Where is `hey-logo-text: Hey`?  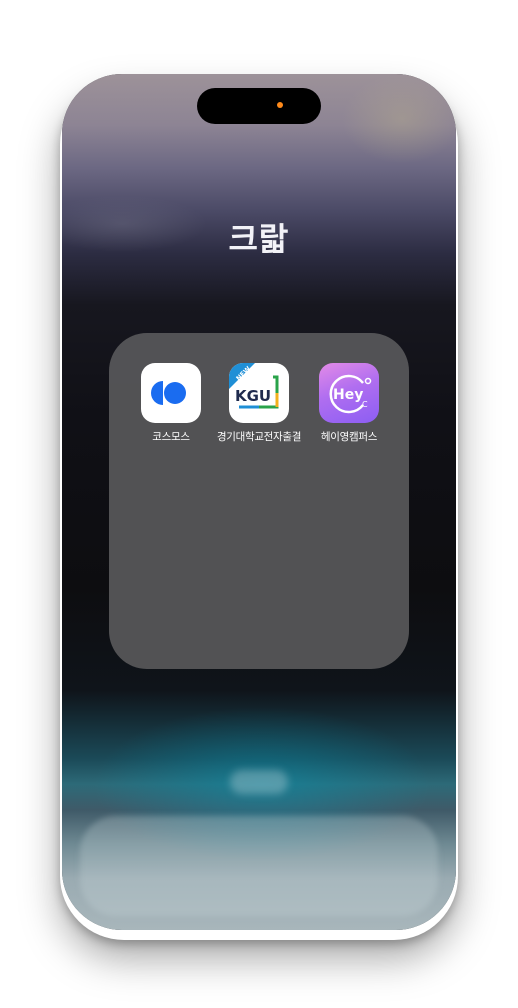 hey-logo-text: Hey is located at coordinates (348, 395).